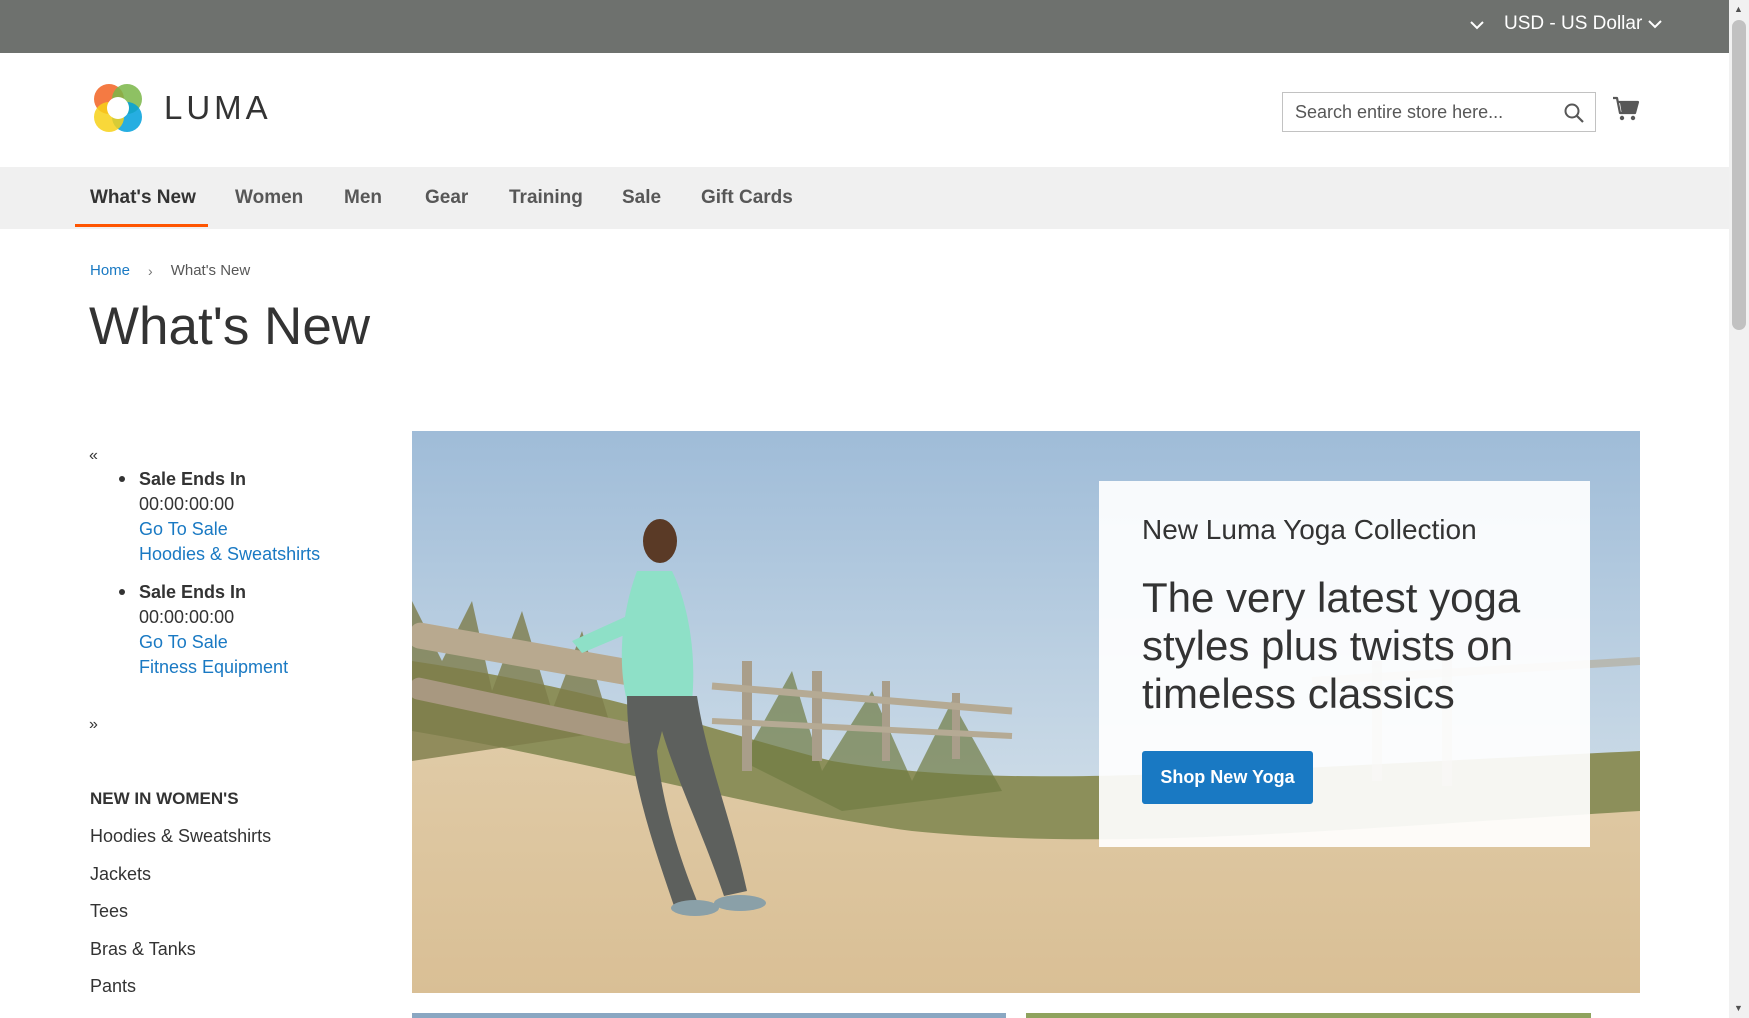  Describe the element at coordinates (1739, 509) in the screenshot. I see `vertical-scrollbar: ▲ ▼` at that location.